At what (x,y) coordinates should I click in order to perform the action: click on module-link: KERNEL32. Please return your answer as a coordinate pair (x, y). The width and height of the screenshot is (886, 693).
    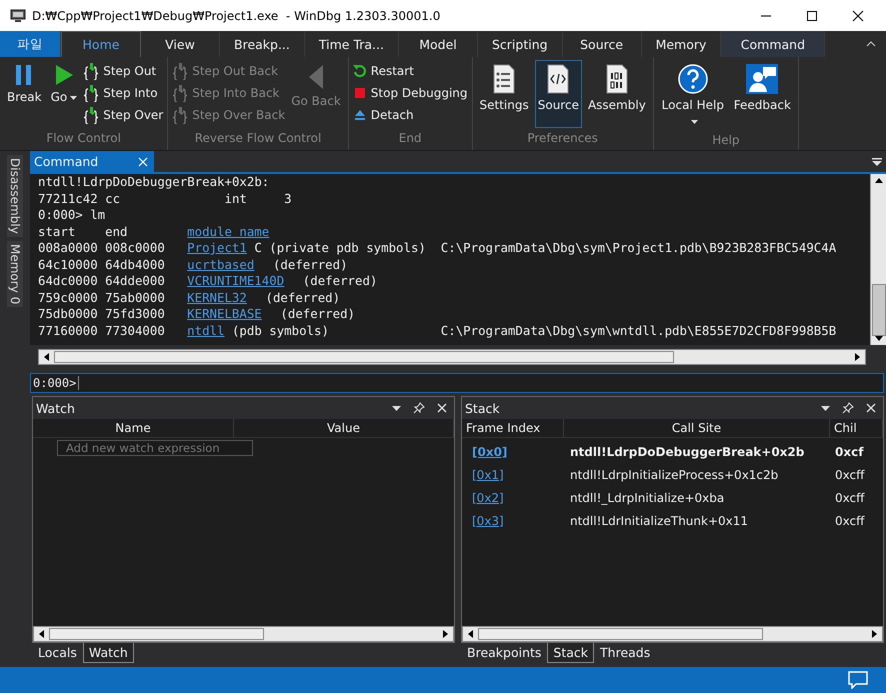
    Looking at the image, I should click on (217, 298).